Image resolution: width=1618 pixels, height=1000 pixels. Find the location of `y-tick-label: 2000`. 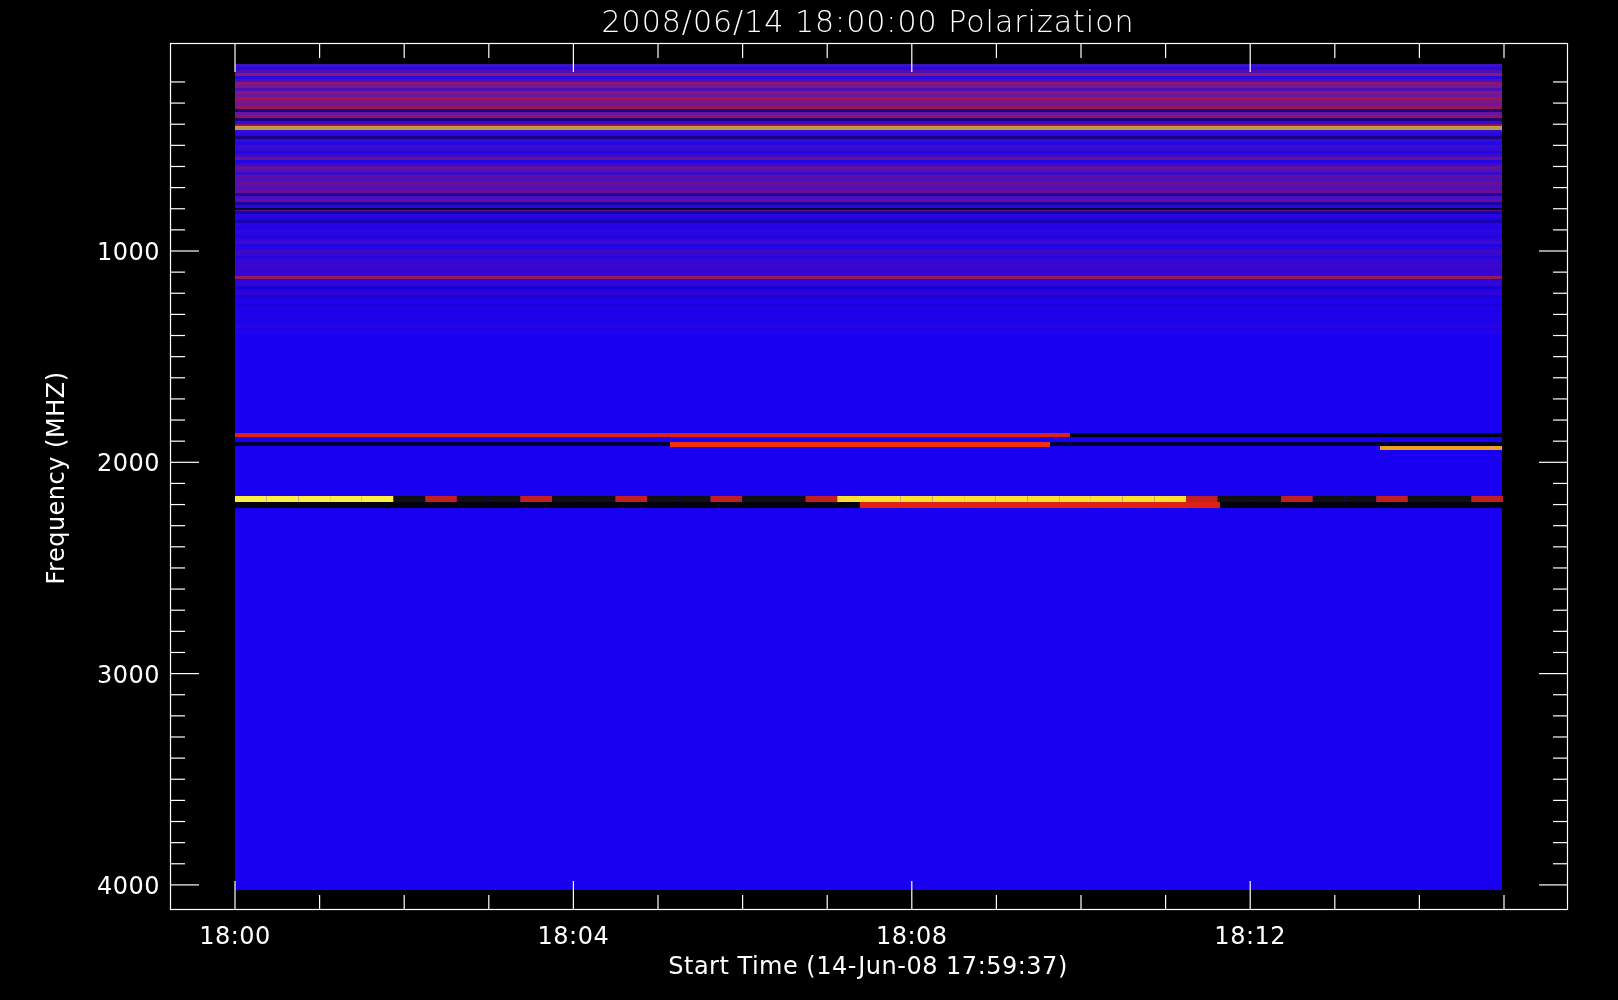

y-tick-label: 2000 is located at coordinates (128, 463).